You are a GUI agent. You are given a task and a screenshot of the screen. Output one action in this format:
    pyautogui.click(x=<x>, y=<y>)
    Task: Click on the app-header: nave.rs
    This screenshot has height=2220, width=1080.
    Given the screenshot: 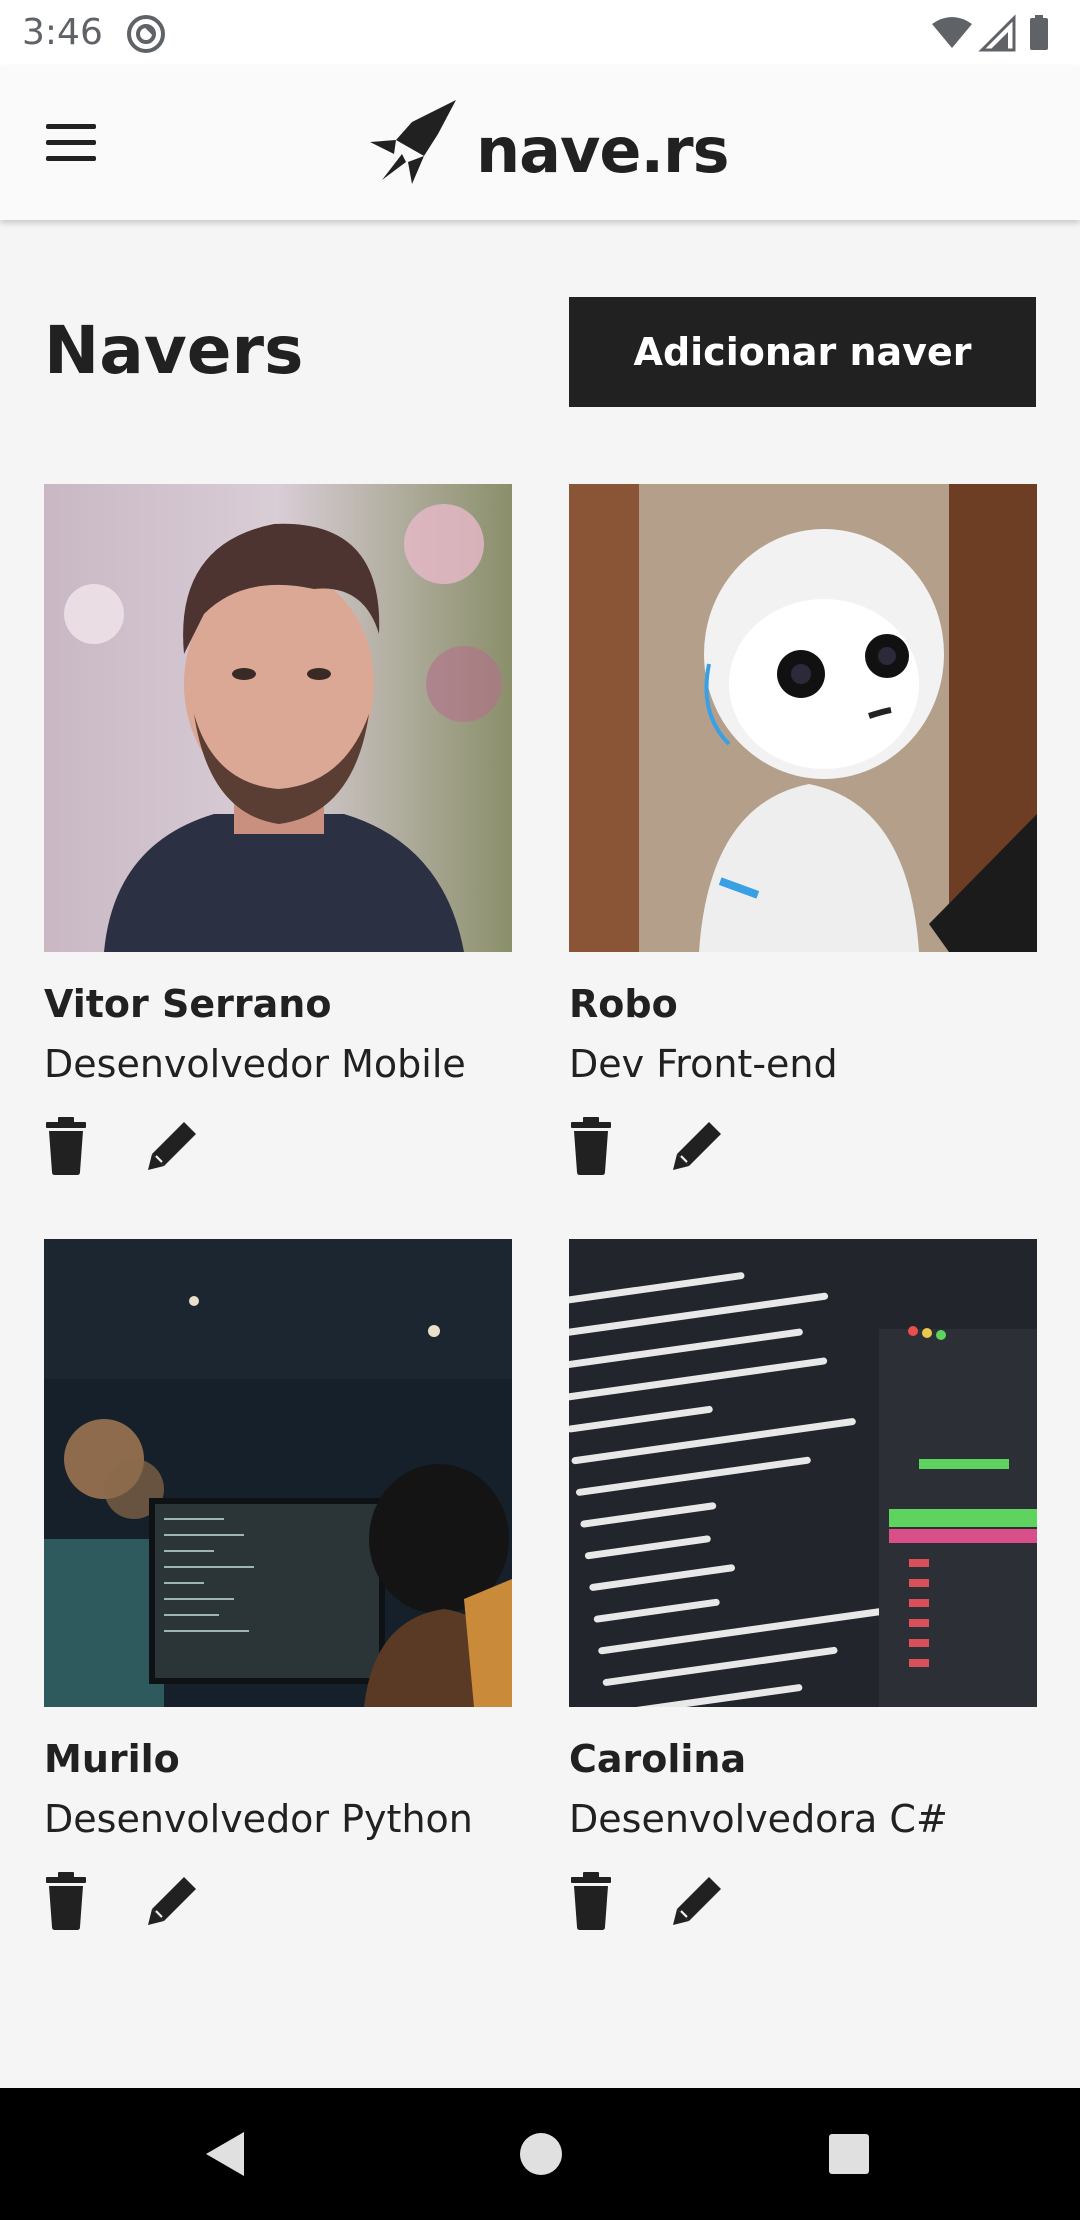 What is the action you would take?
    pyautogui.click(x=540, y=143)
    